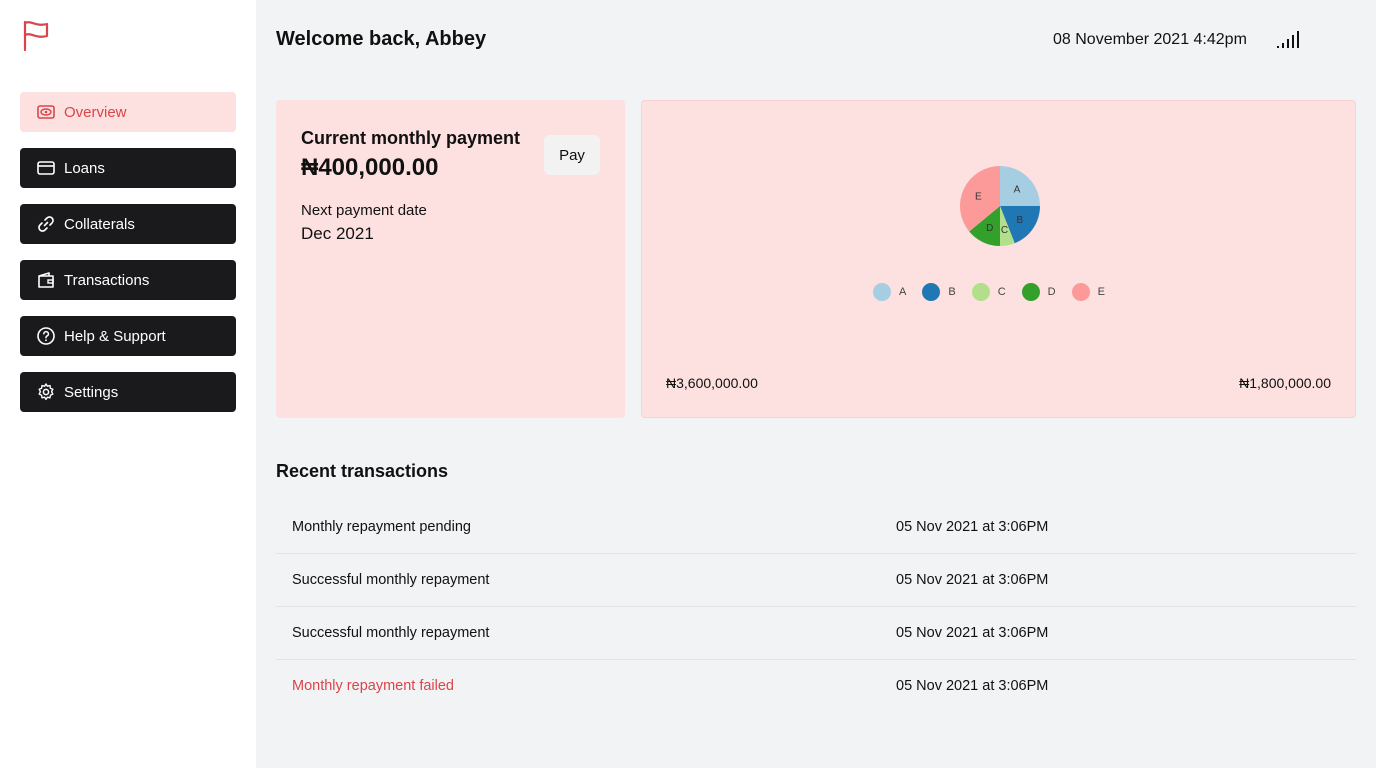  What do you see at coordinates (84, 168) in the screenshot?
I see `sidebar-item-label: Loans` at bounding box center [84, 168].